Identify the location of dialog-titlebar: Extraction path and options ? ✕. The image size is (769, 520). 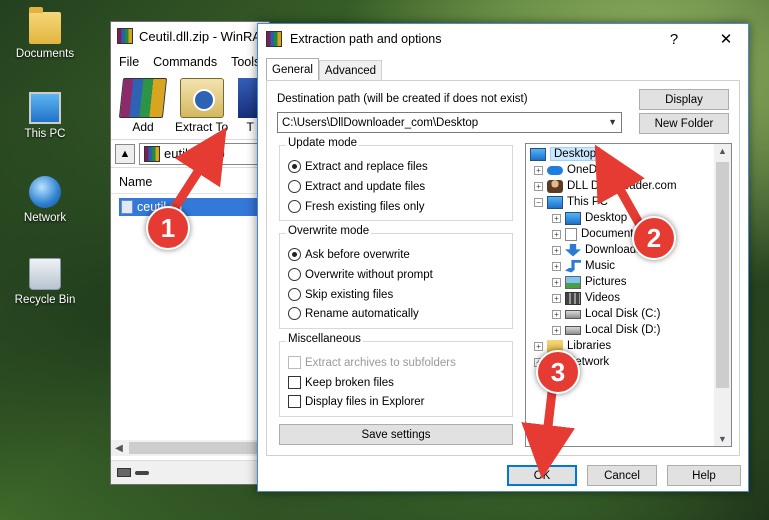
(503, 39).